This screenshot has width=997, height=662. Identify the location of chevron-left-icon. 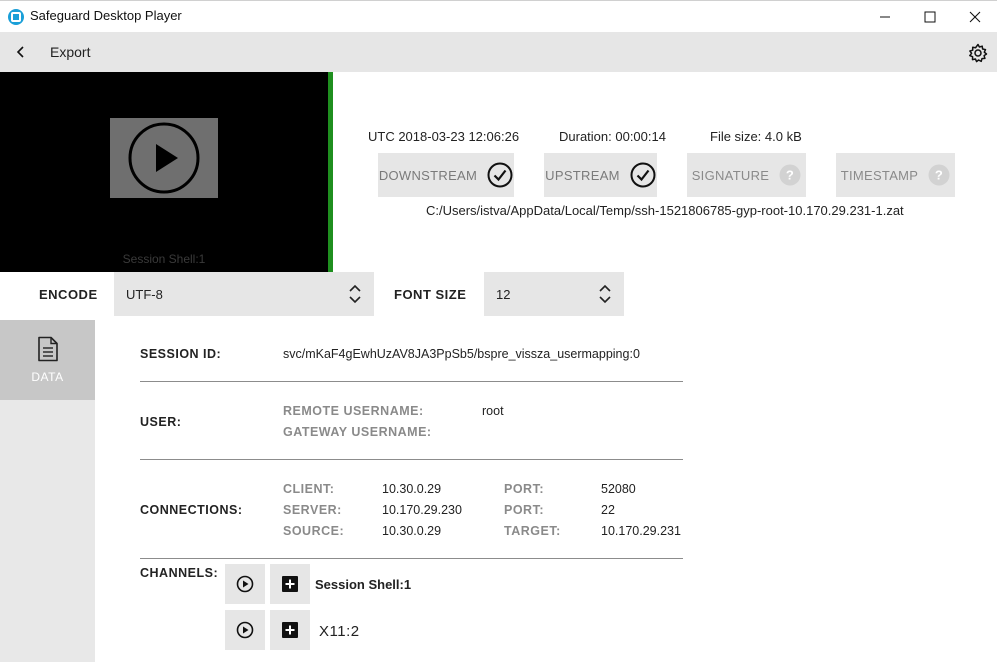
(20, 52).